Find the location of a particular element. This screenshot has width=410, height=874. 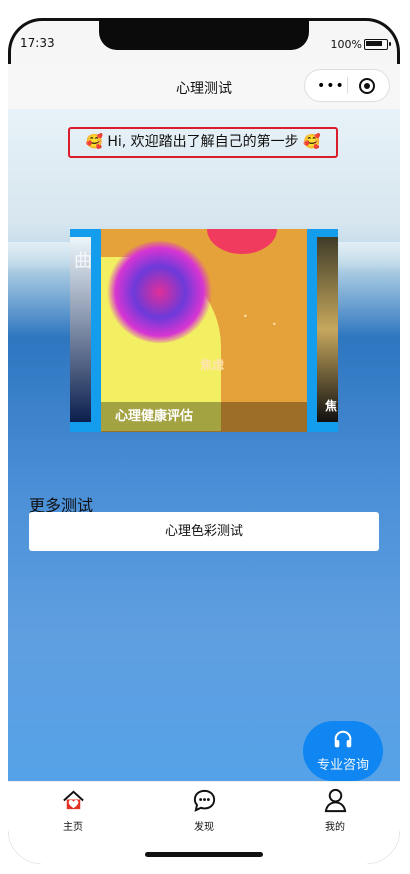

slide-decoration-sun is located at coordinates (242, 241).